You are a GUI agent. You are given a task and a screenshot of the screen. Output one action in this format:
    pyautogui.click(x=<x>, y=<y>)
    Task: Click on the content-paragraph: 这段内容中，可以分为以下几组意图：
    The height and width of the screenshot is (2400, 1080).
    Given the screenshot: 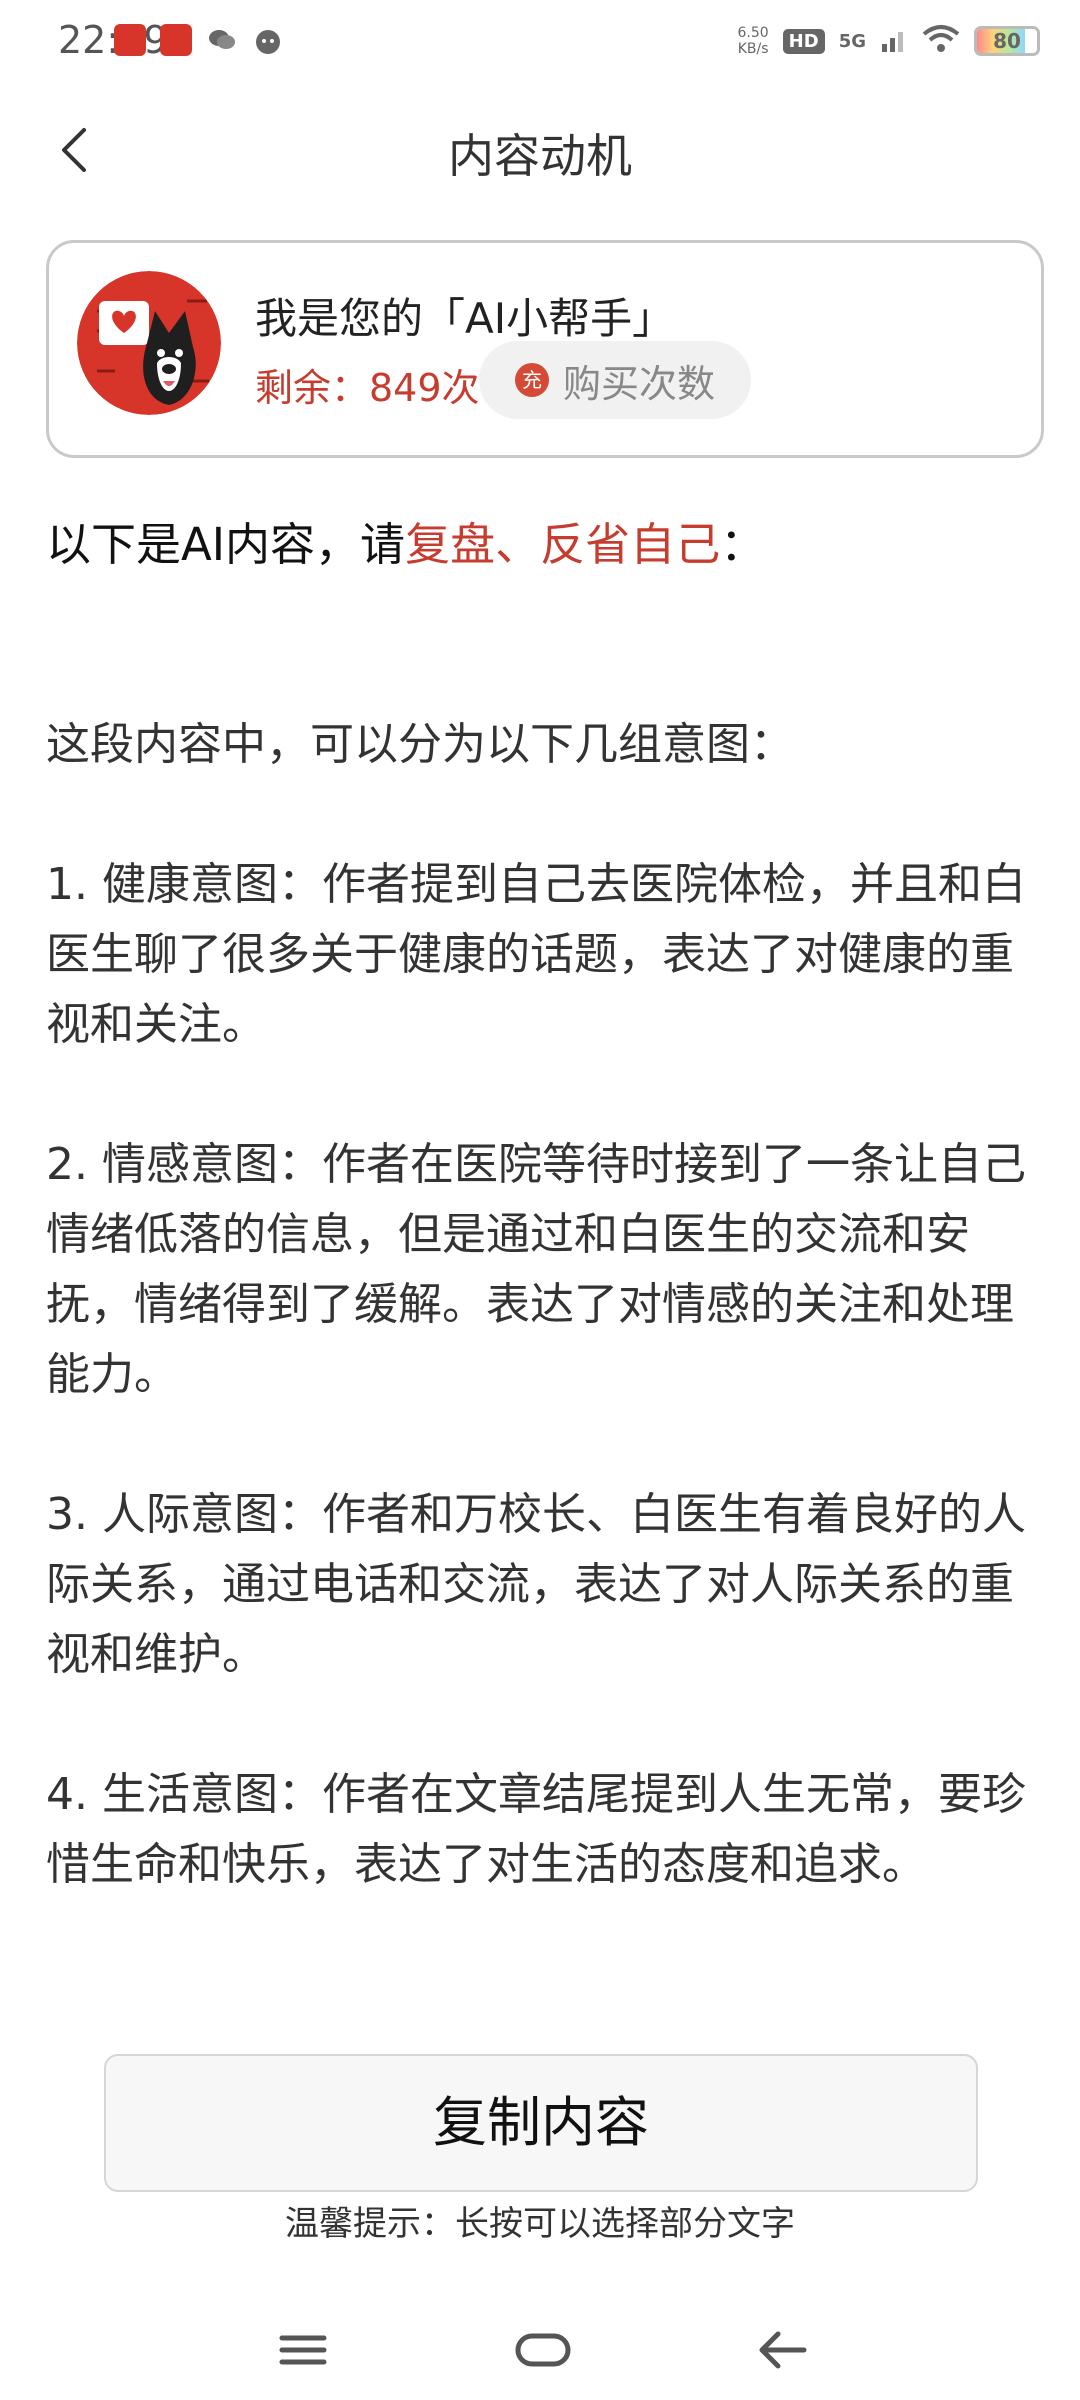 What is the action you would take?
    pyautogui.click(x=420, y=744)
    